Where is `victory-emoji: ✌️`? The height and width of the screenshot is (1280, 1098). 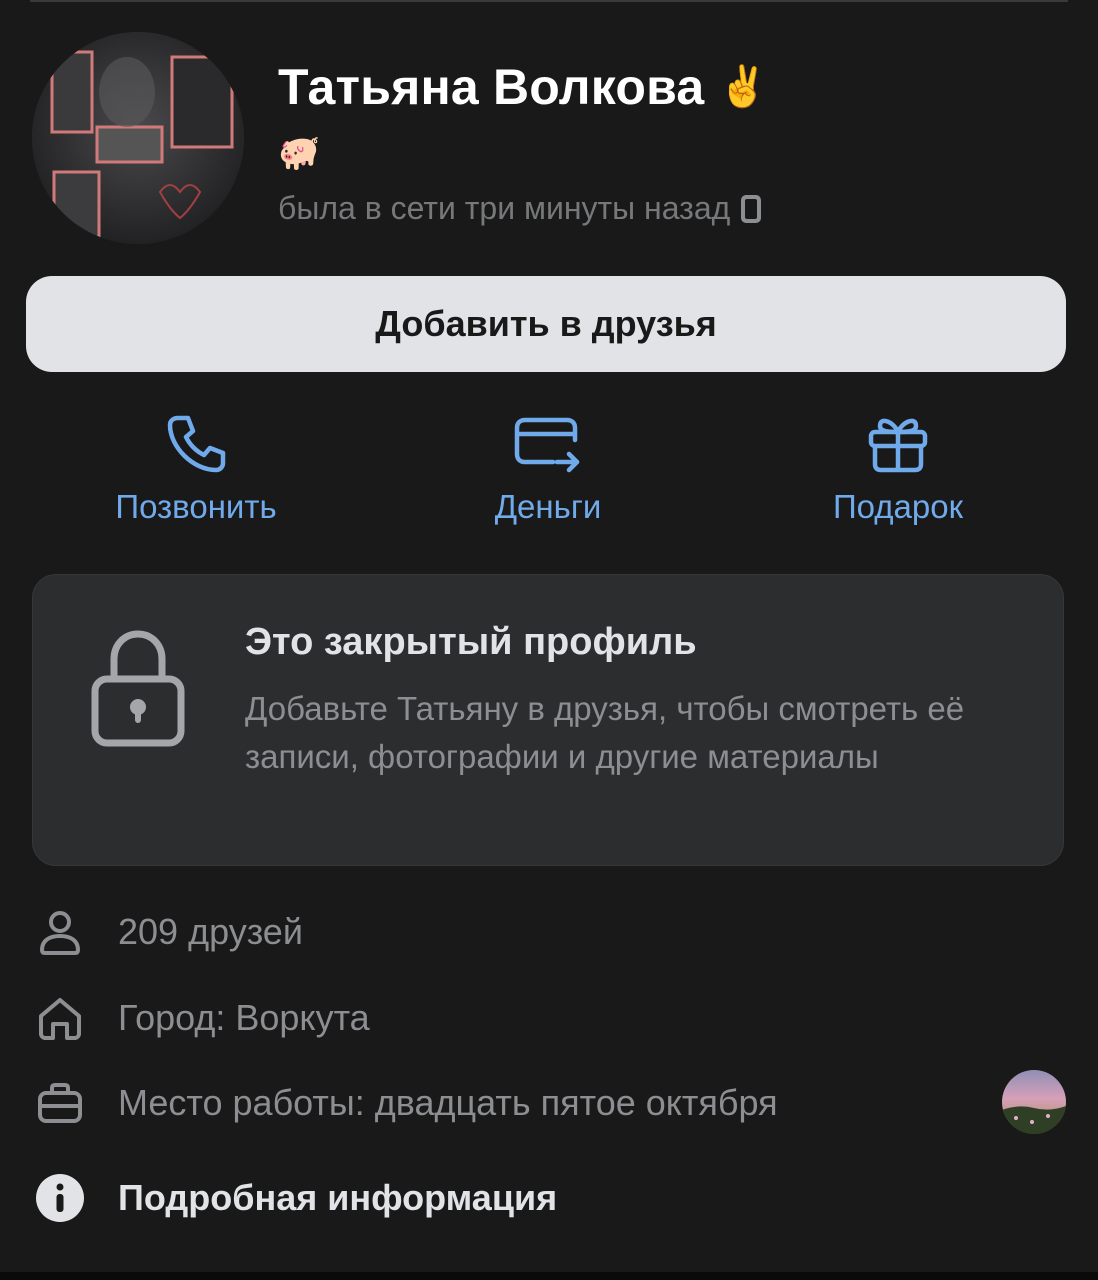 victory-emoji: ✌️ is located at coordinates (743, 87).